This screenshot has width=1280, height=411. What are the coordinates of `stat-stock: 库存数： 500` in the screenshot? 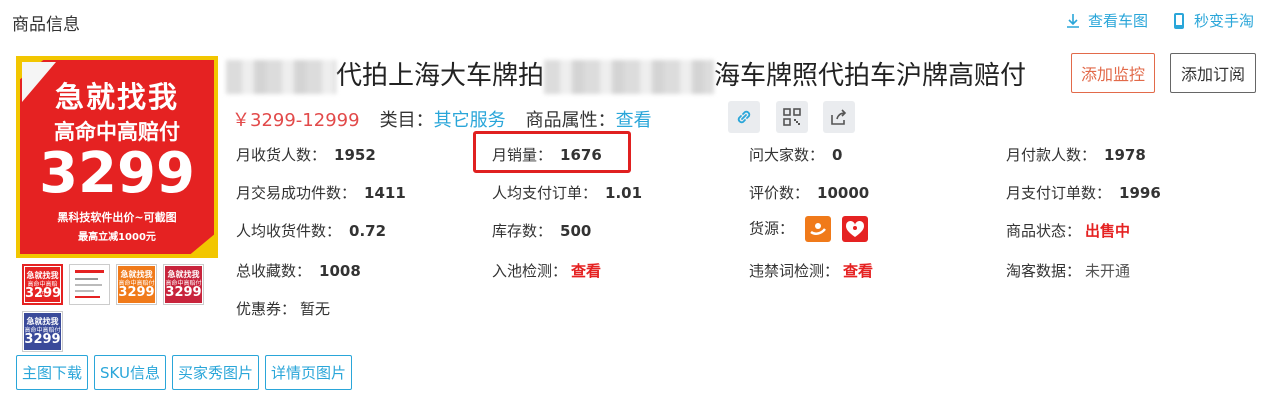 It's located at (541, 230).